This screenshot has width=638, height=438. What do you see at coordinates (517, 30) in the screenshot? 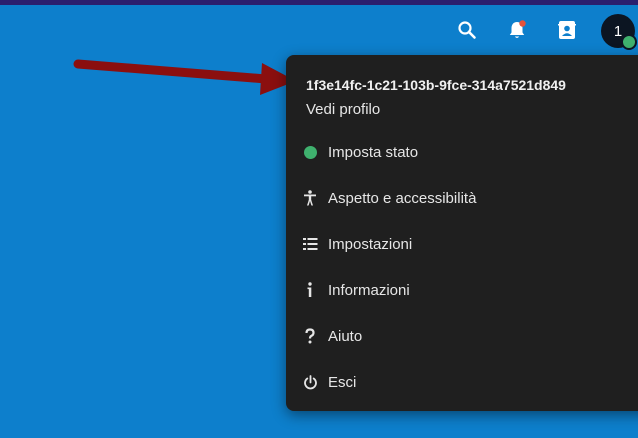
I see `bell-icon` at bounding box center [517, 30].